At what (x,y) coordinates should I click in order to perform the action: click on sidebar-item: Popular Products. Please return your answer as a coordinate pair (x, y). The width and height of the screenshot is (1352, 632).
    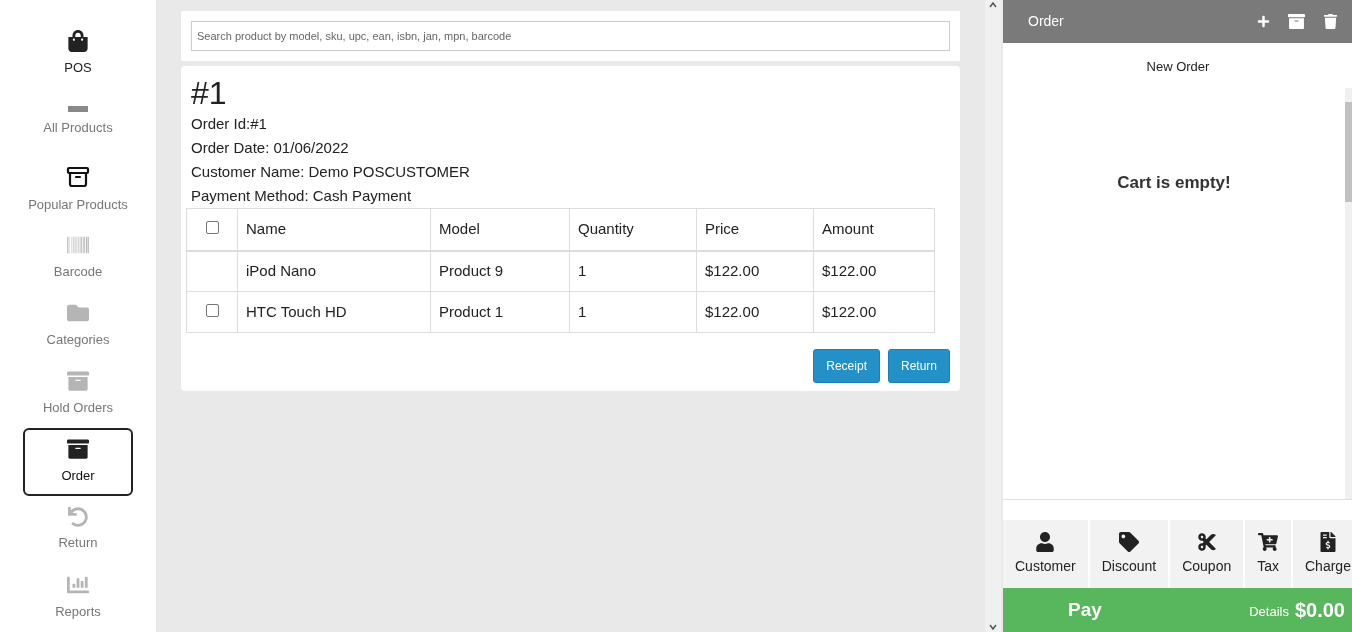
    Looking at the image, I should click on (78, 190).